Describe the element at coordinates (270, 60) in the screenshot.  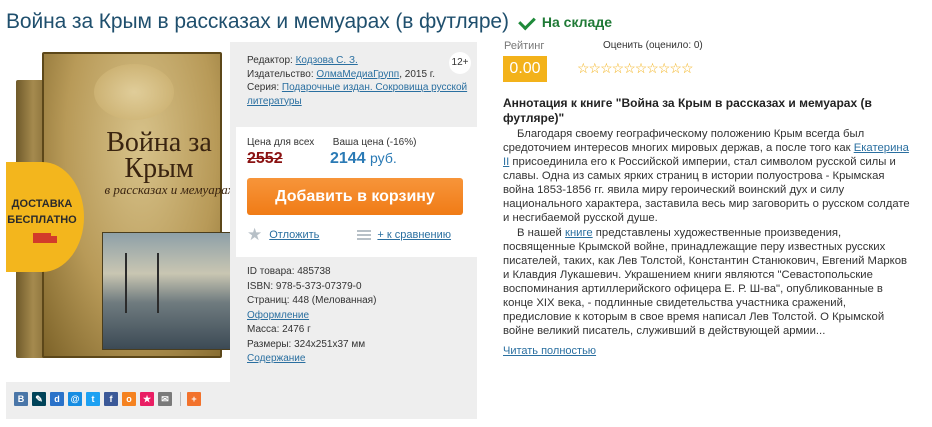
I see `editor-label: Редактор:` at that location.